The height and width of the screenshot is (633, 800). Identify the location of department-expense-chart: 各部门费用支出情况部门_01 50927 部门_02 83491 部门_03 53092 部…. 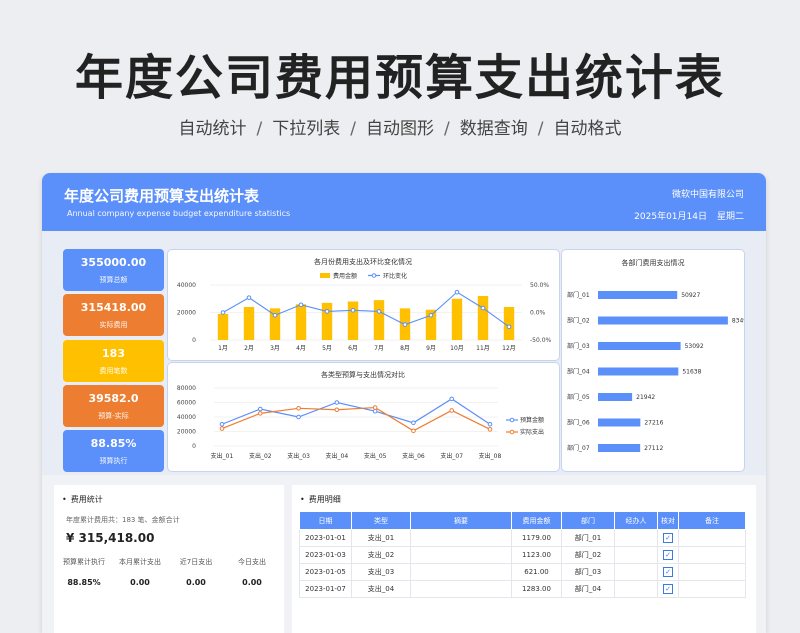
(655, 355).